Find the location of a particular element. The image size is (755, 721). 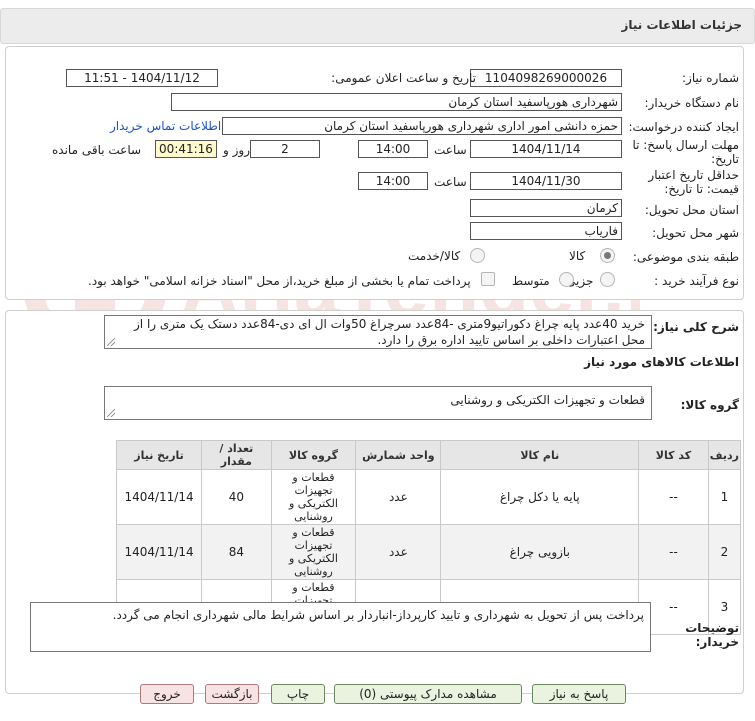

cell-row: 1 is located at coordinates (724, 497).